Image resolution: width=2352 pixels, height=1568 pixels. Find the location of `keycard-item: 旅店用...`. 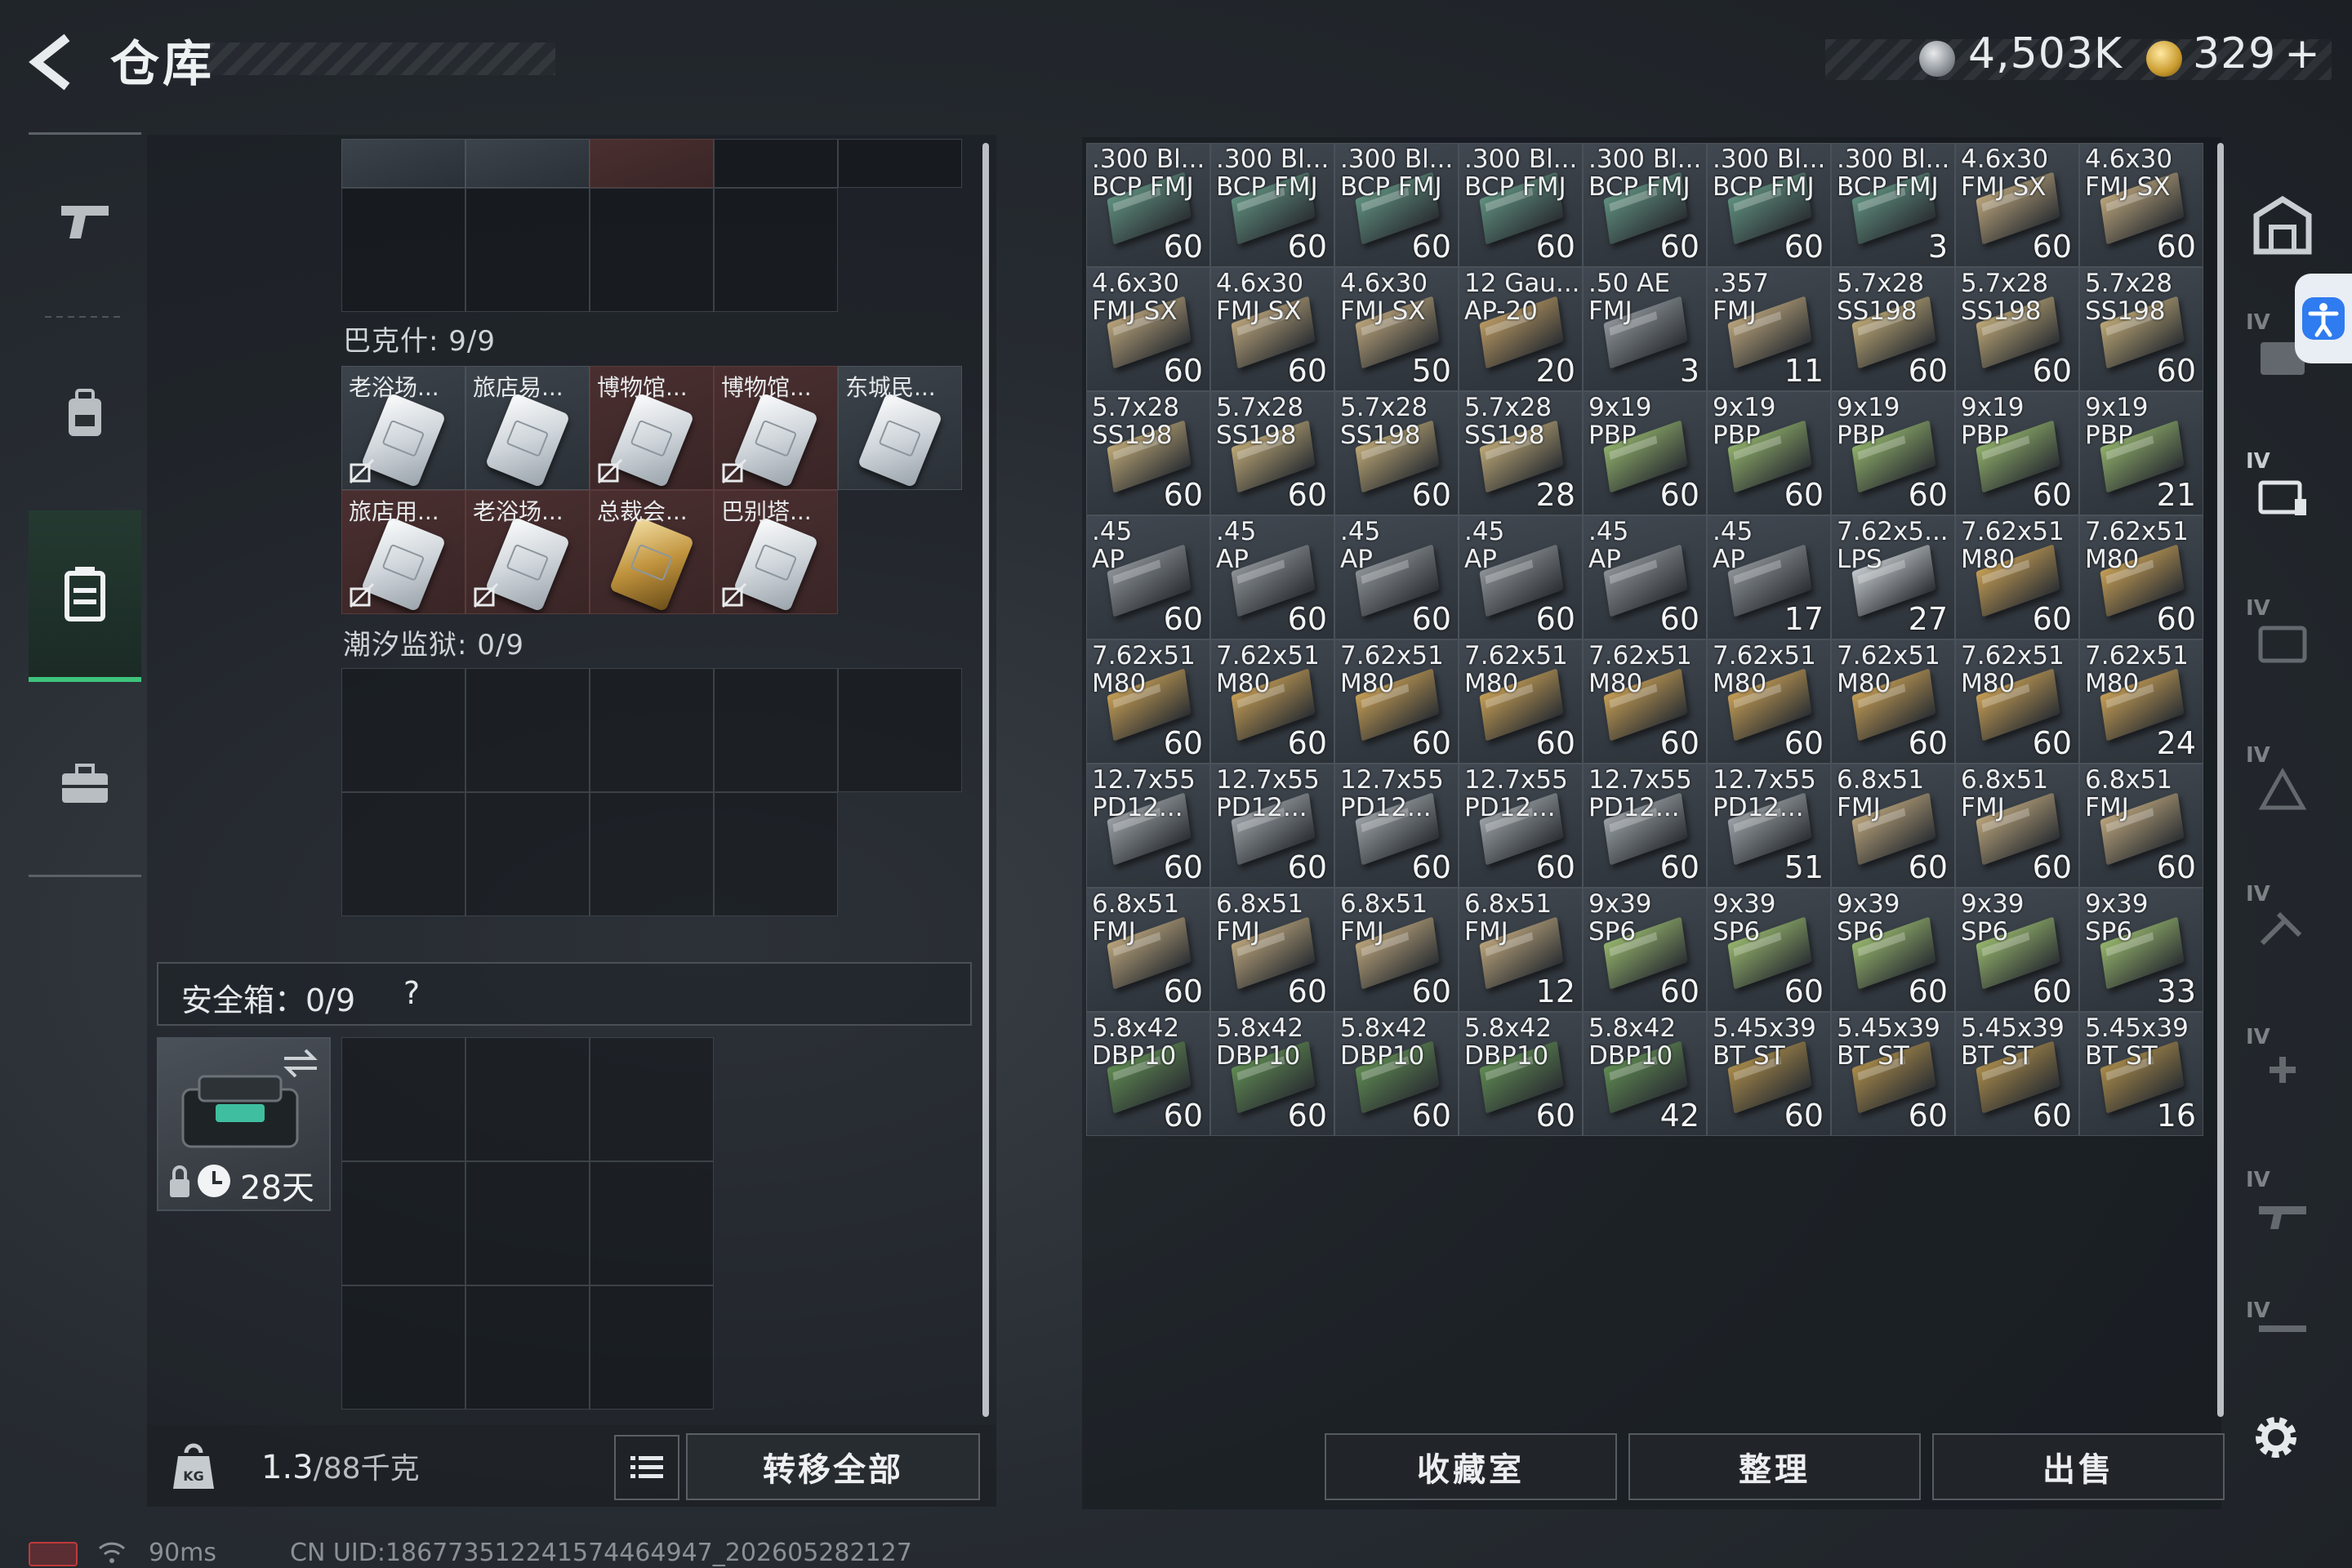

keycard-item: 旅店用... is located at coordinates (403, 552).